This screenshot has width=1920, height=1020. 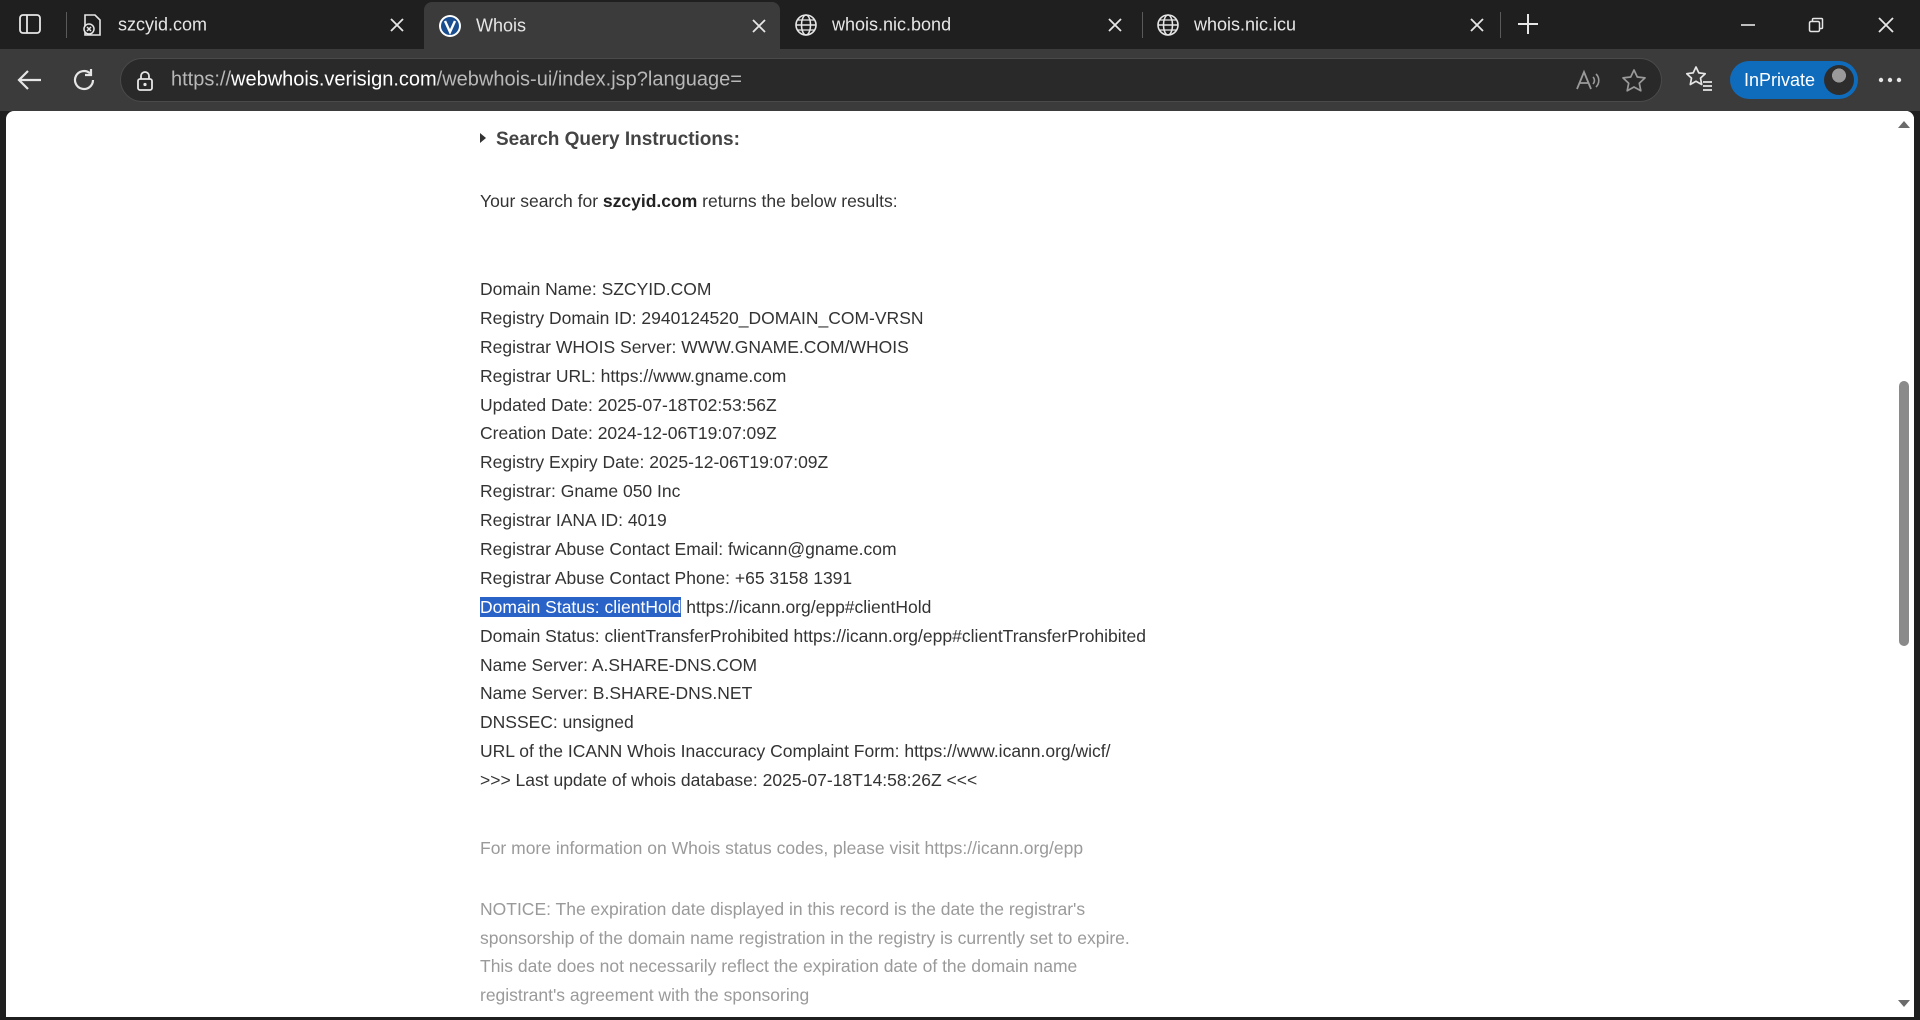 What do you see at coordinates (596, 289) in the screenshot?
I see `record-line: Domain Name: SZCYID.COM` at bounding box center [596, 289].